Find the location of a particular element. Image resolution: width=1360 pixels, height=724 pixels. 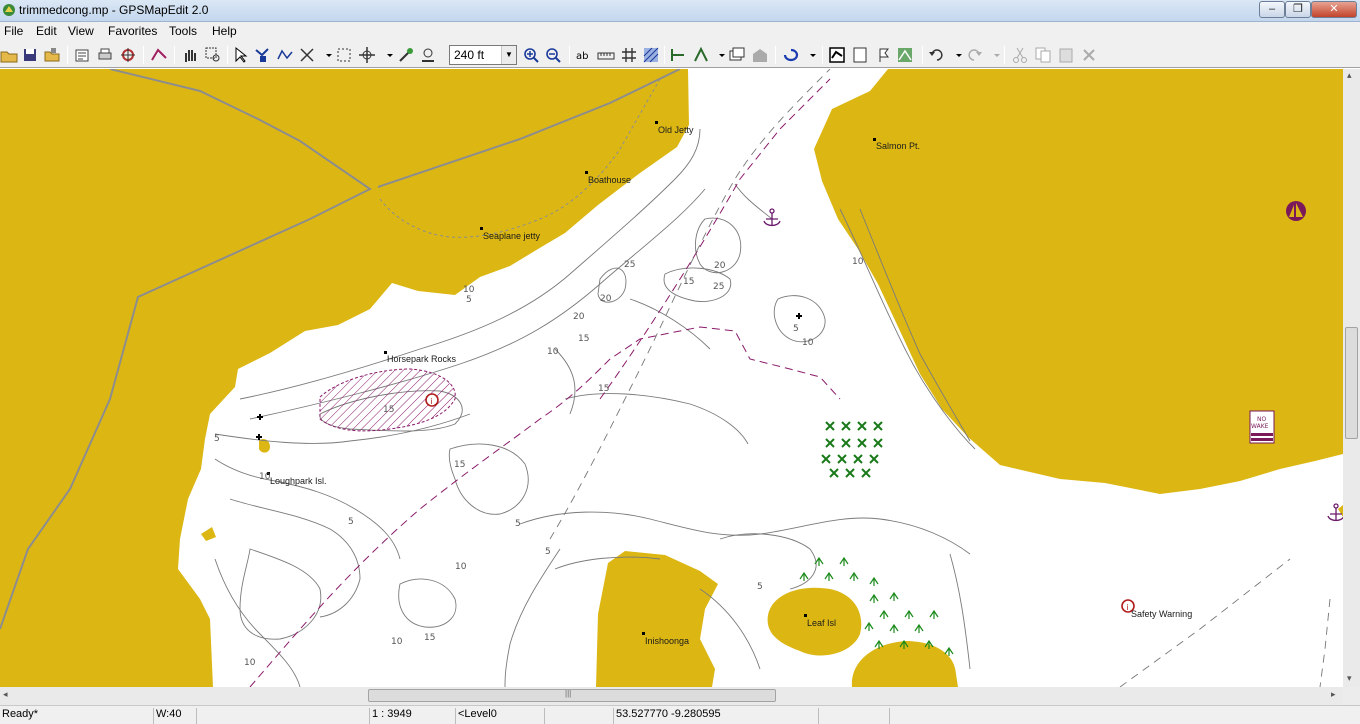

trim-icon is located at coordinates (307, 55).